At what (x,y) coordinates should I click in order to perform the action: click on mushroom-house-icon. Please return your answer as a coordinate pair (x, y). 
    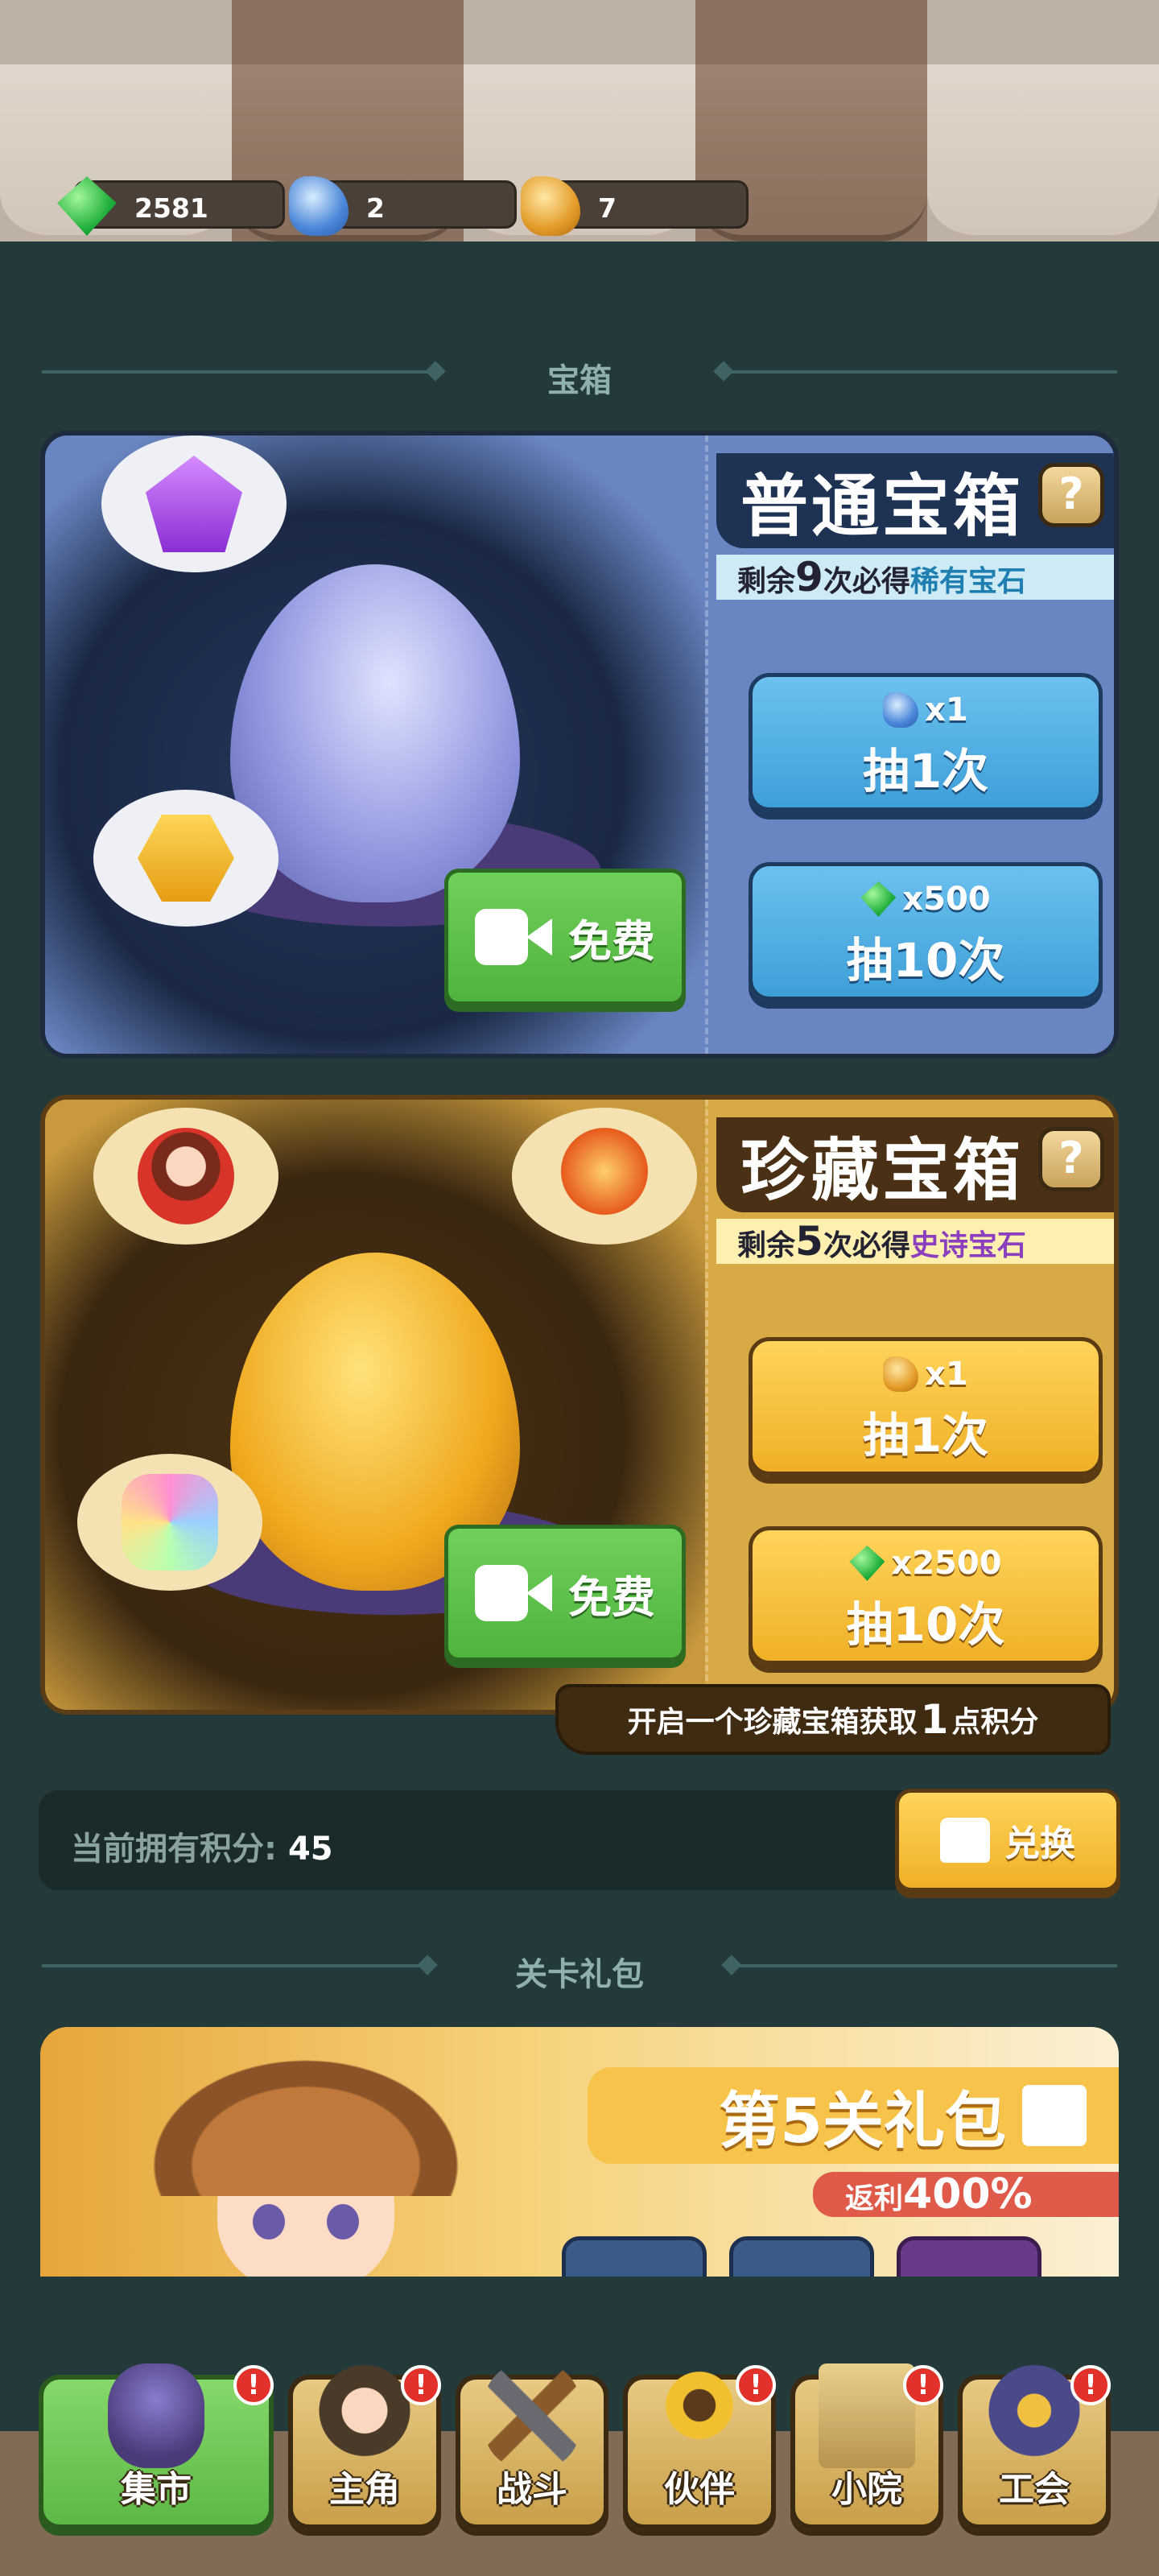
    Looking at the image, I should click on (156, 2415).